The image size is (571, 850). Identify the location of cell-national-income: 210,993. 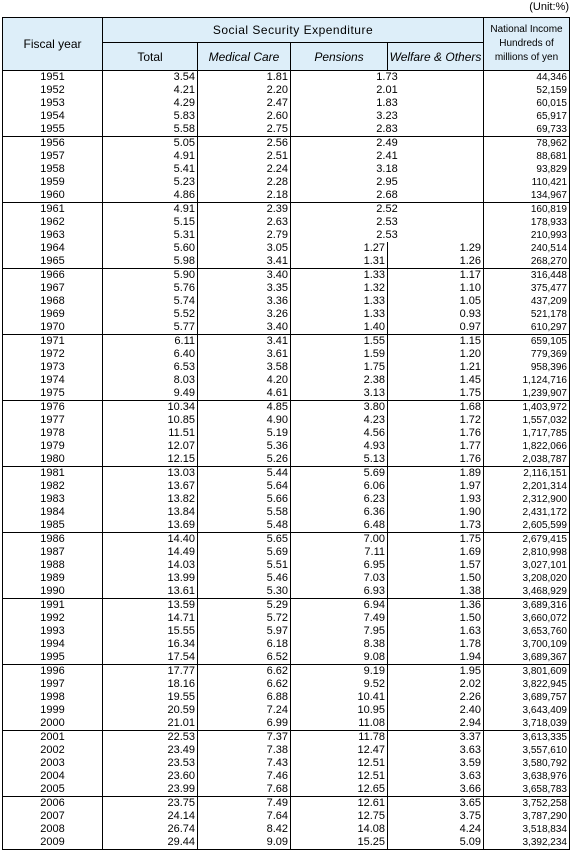
(526, 235).